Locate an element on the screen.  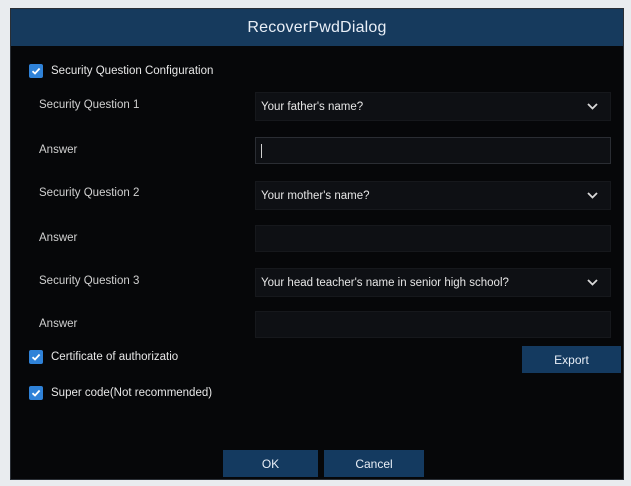
export-button: Export is located at coordinates (571, 359).